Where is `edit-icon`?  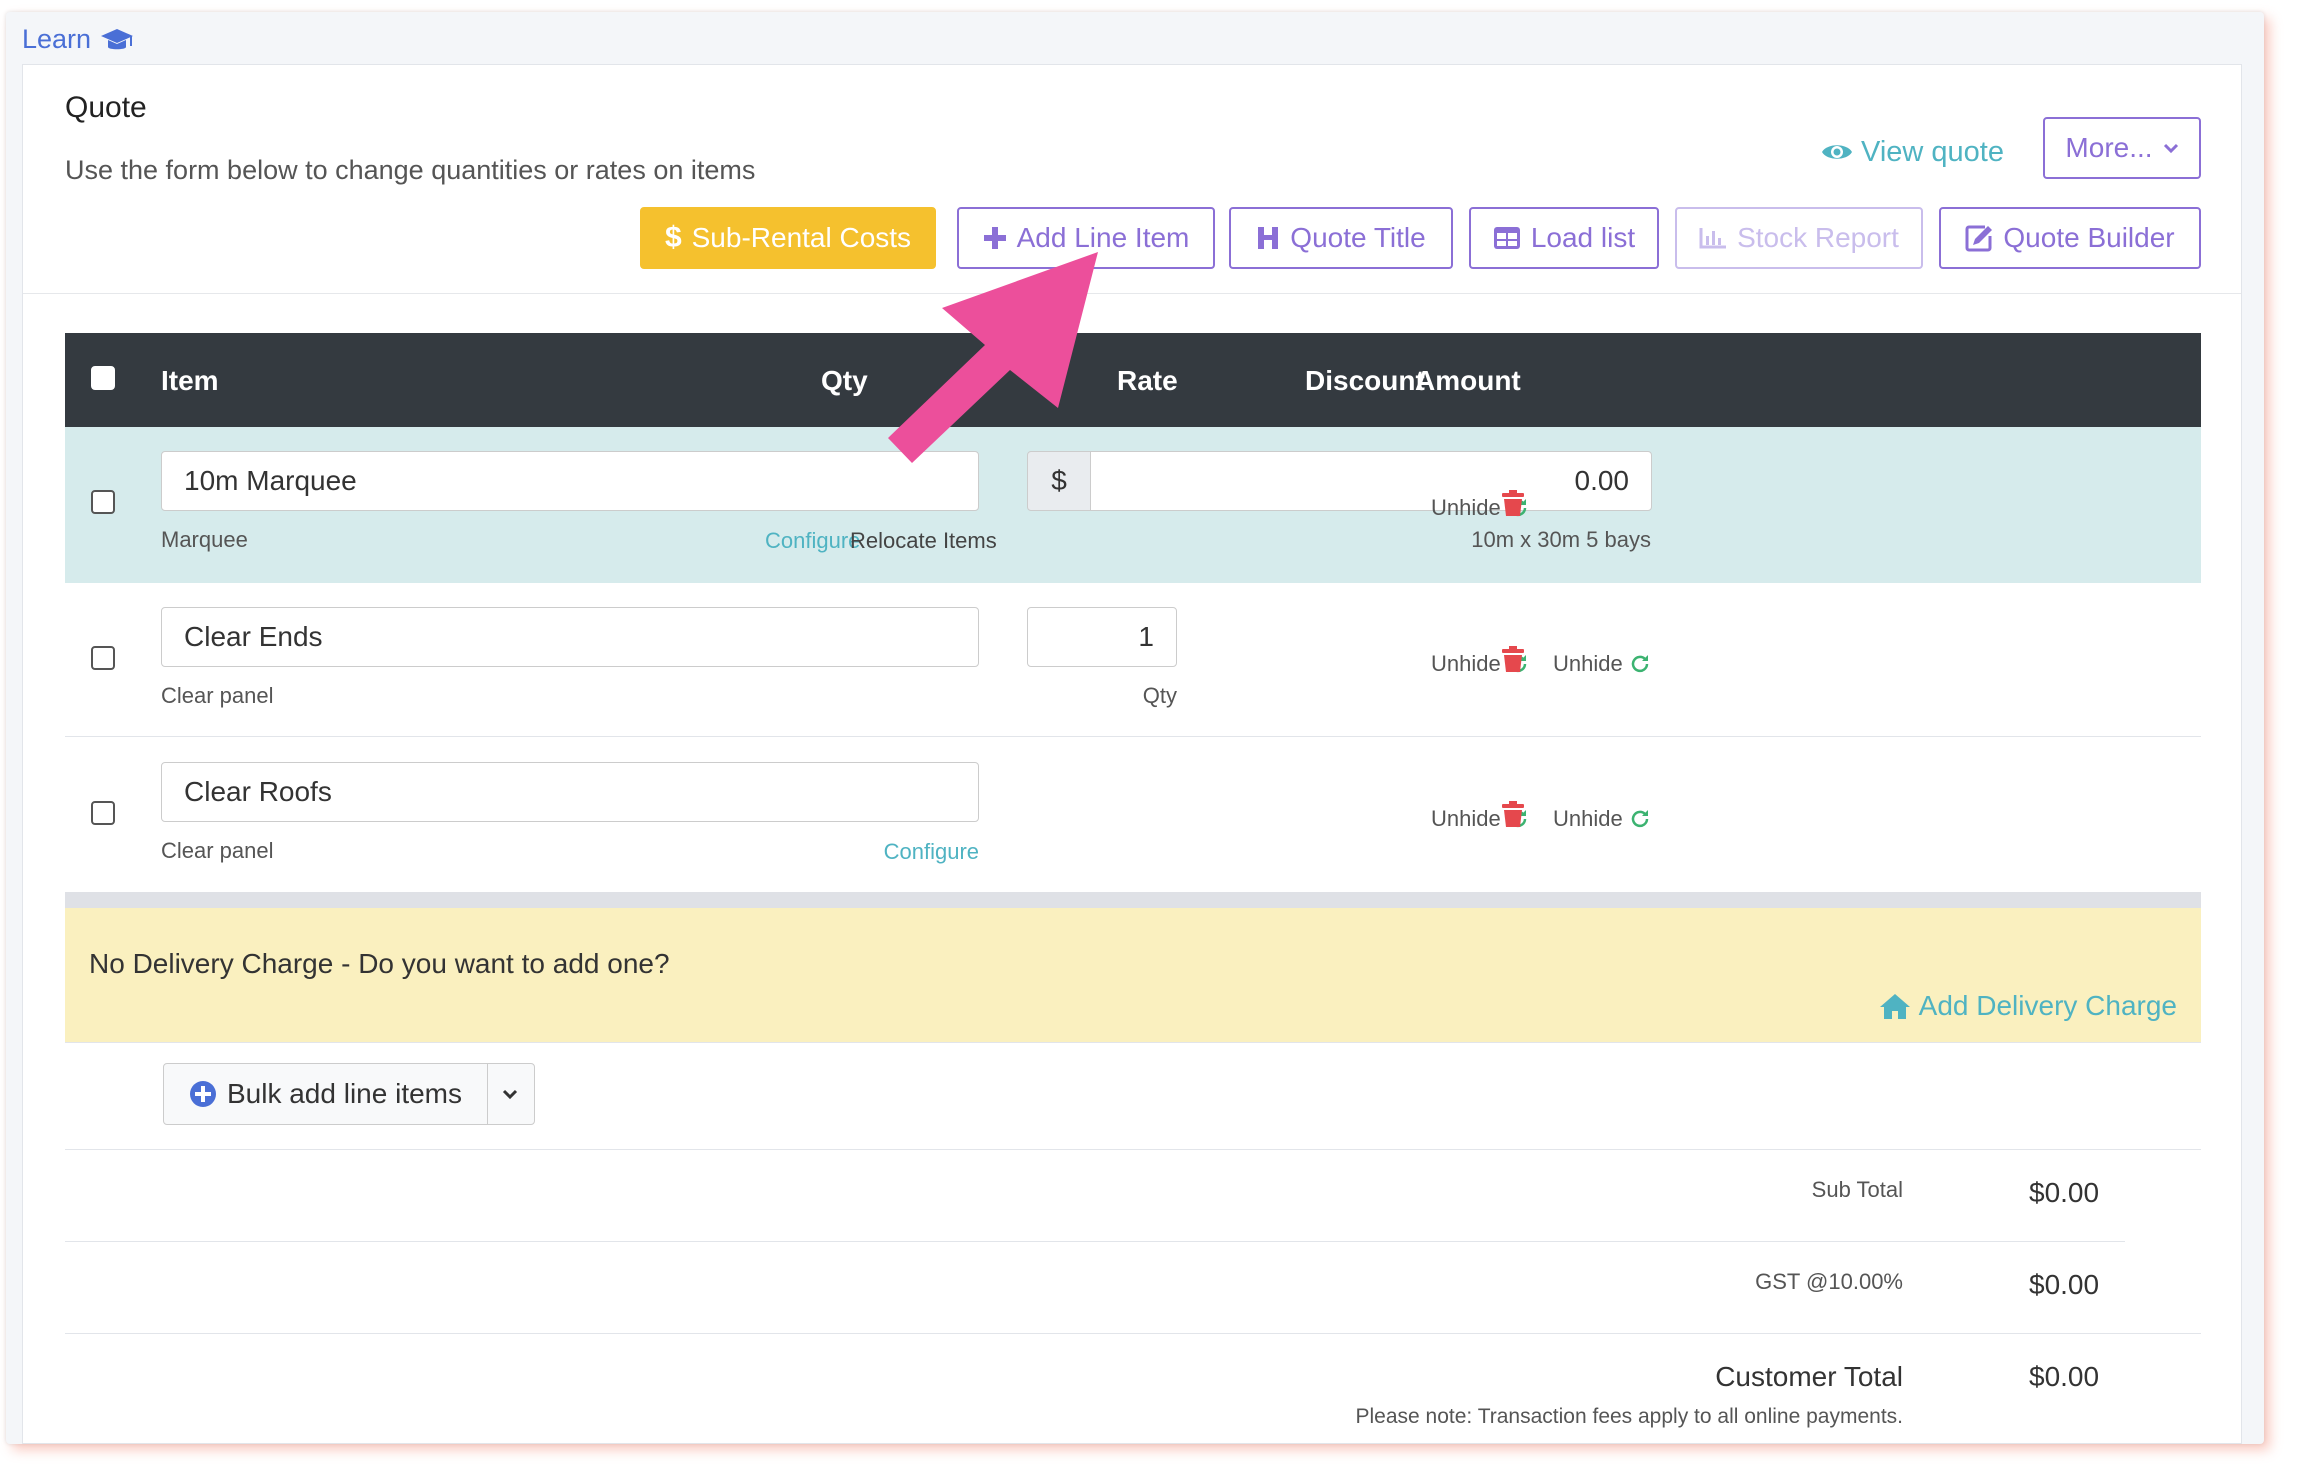 edit-icon is located at coordinates (1979, 238).